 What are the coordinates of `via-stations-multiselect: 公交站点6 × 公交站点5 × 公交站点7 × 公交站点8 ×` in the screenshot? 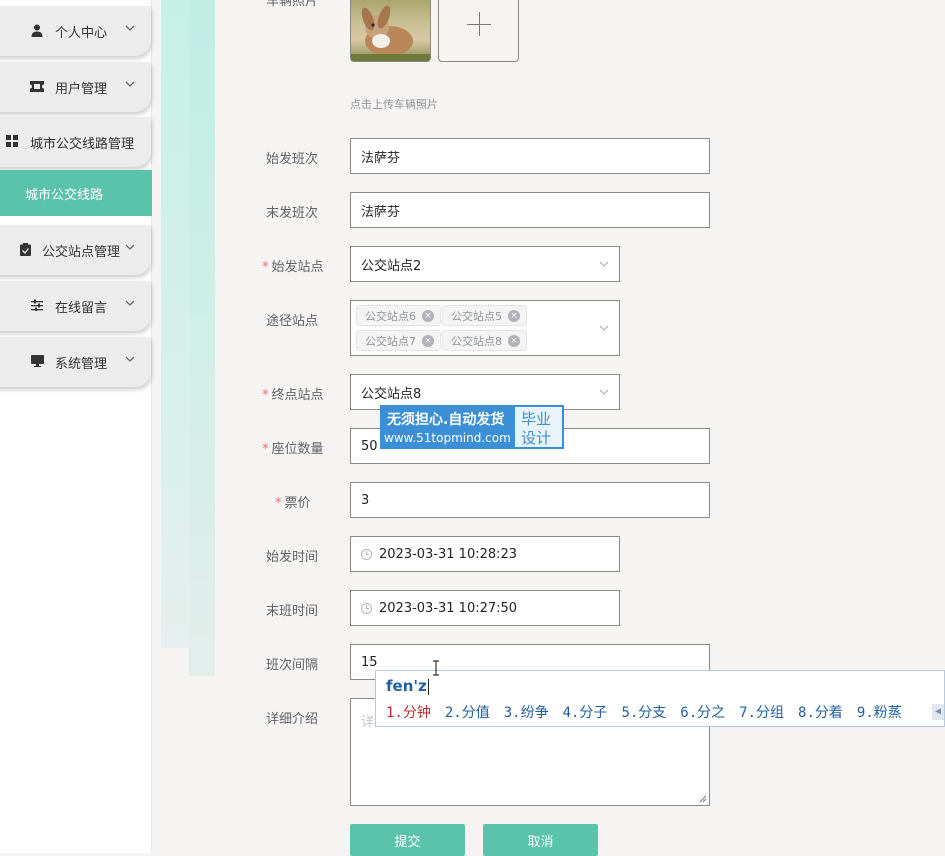 It's located at (485, 328).